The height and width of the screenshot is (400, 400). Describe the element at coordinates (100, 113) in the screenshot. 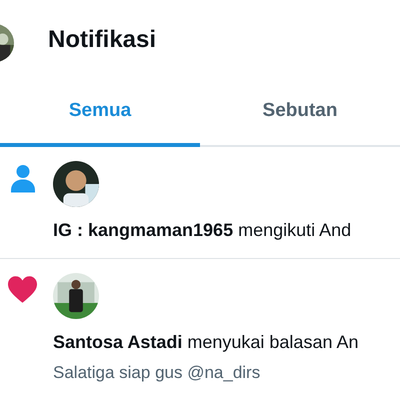

I see `tab: Semua` at that location.